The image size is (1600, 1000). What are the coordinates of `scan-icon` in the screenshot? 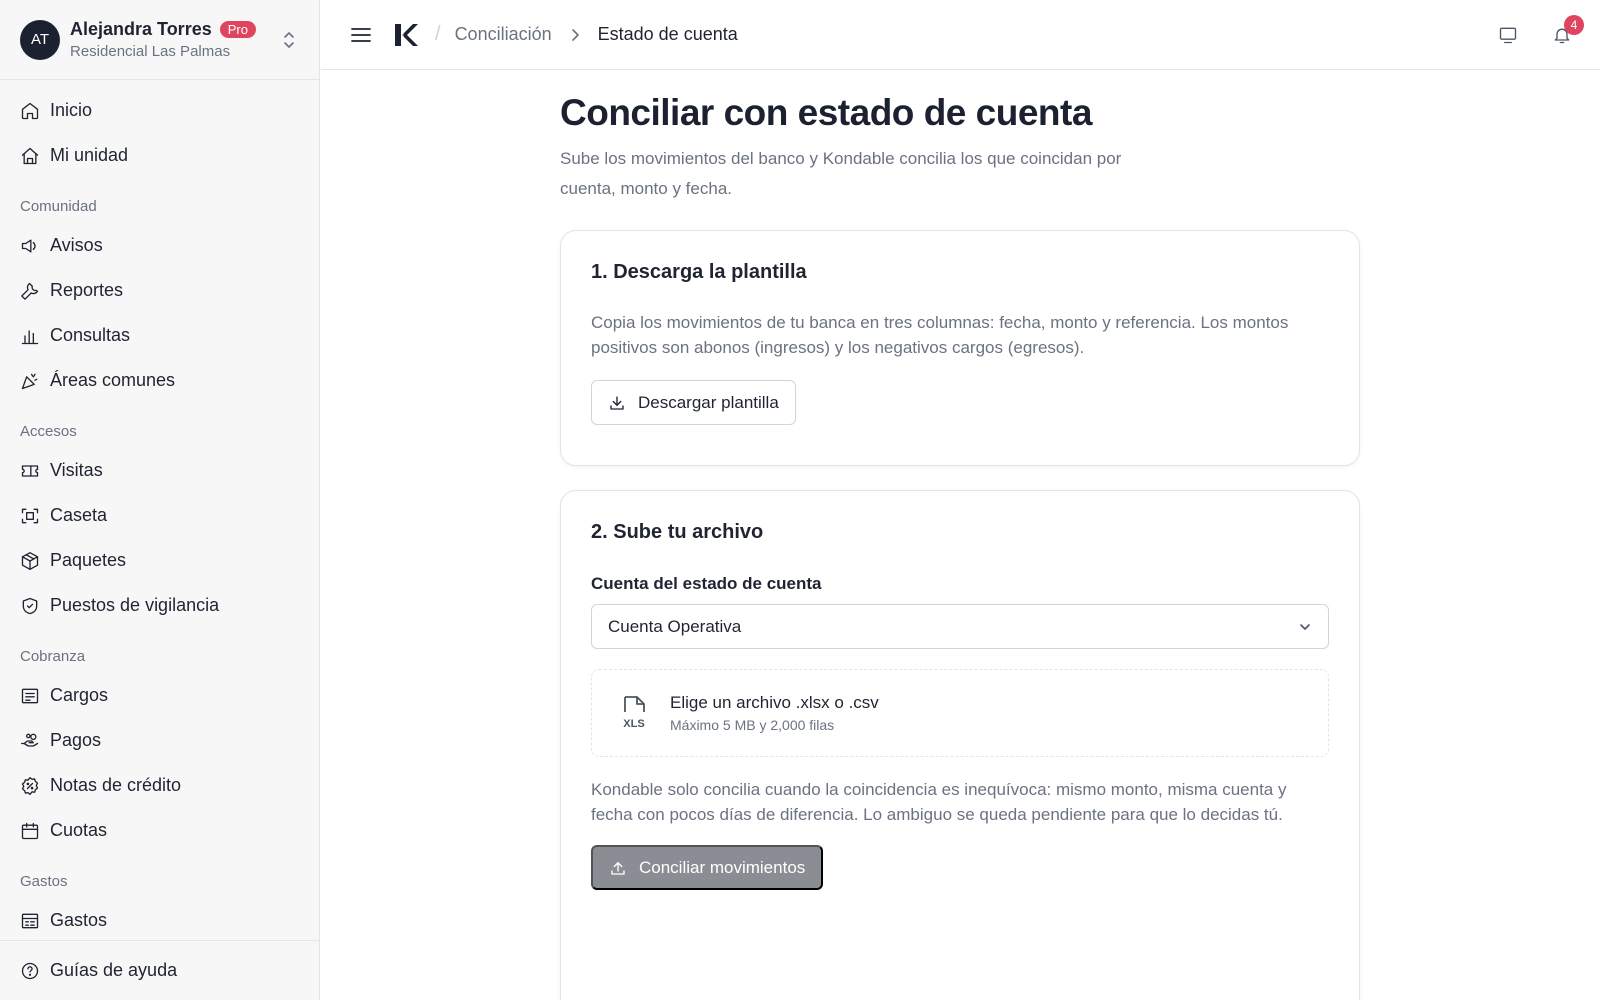 It's located at (30, 515).